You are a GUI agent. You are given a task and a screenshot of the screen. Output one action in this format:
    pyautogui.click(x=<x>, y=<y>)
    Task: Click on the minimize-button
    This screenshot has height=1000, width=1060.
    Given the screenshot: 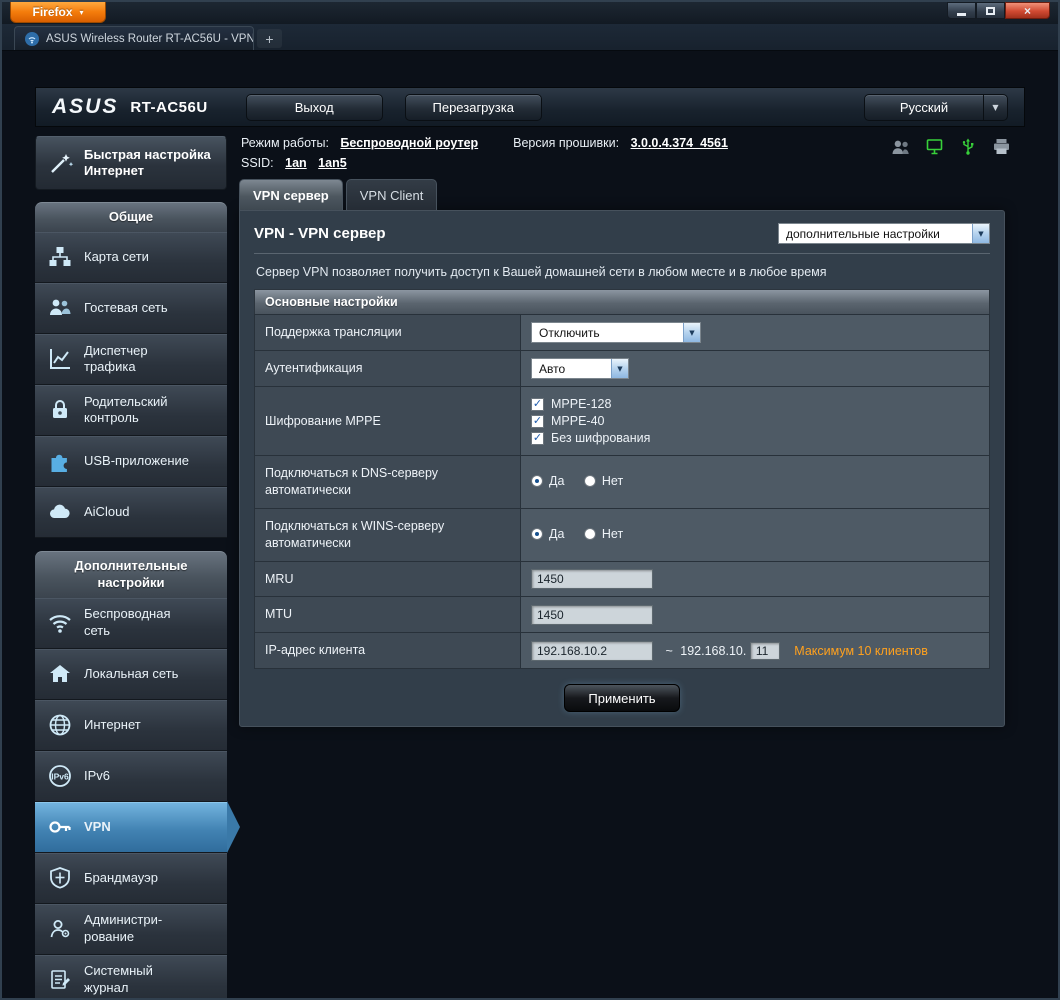 What is the action you would take?
    pyautogui.click(x=961, y=10)
    